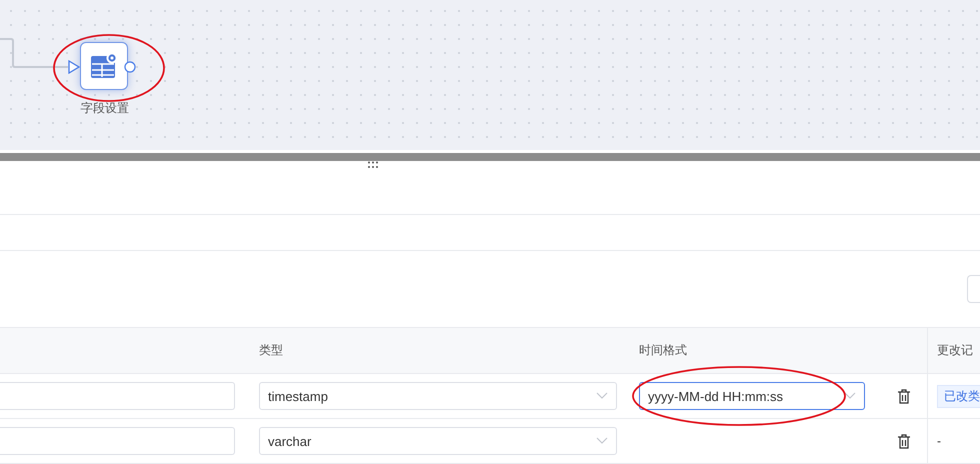 The image size is (980, 464). What do you see at coordinates (130, 67) in the screenshot?
I see `output-port-icon` at bounding box center [130, 67].